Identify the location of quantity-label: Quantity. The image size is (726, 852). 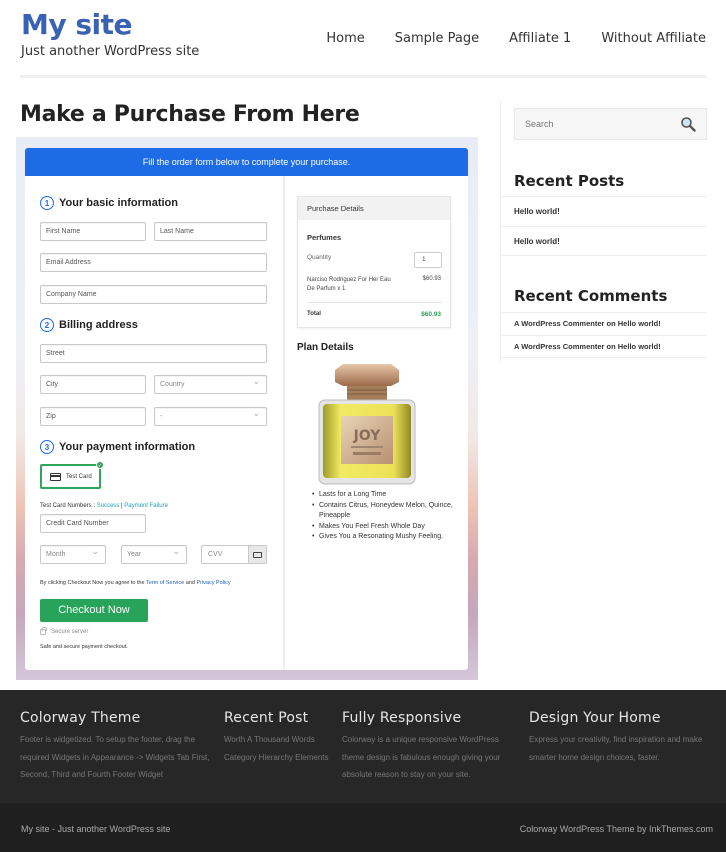
(319, 257).